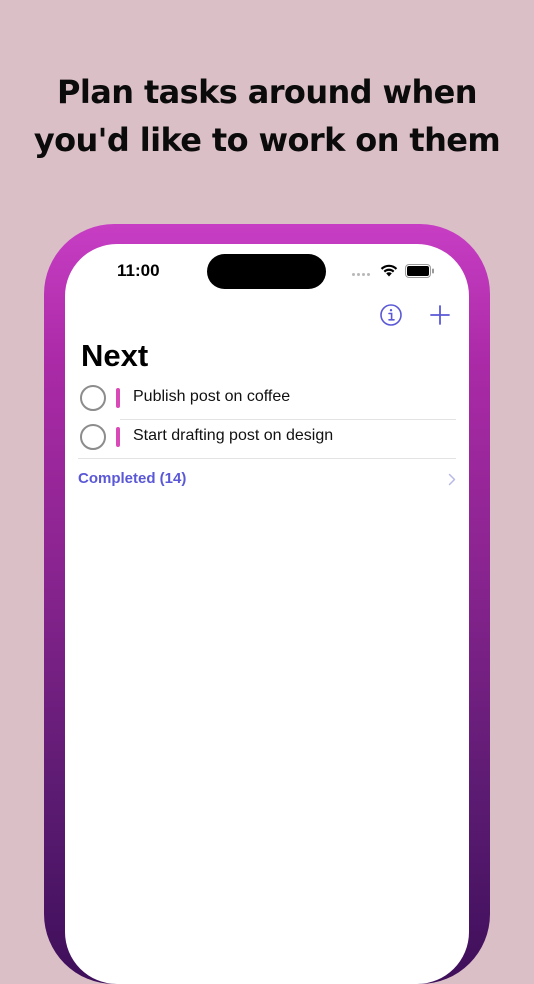  What do you see at coordinates (452, 479) in the screenshot?
I see `chevron-right-icon` at bounding box center [452, 479].